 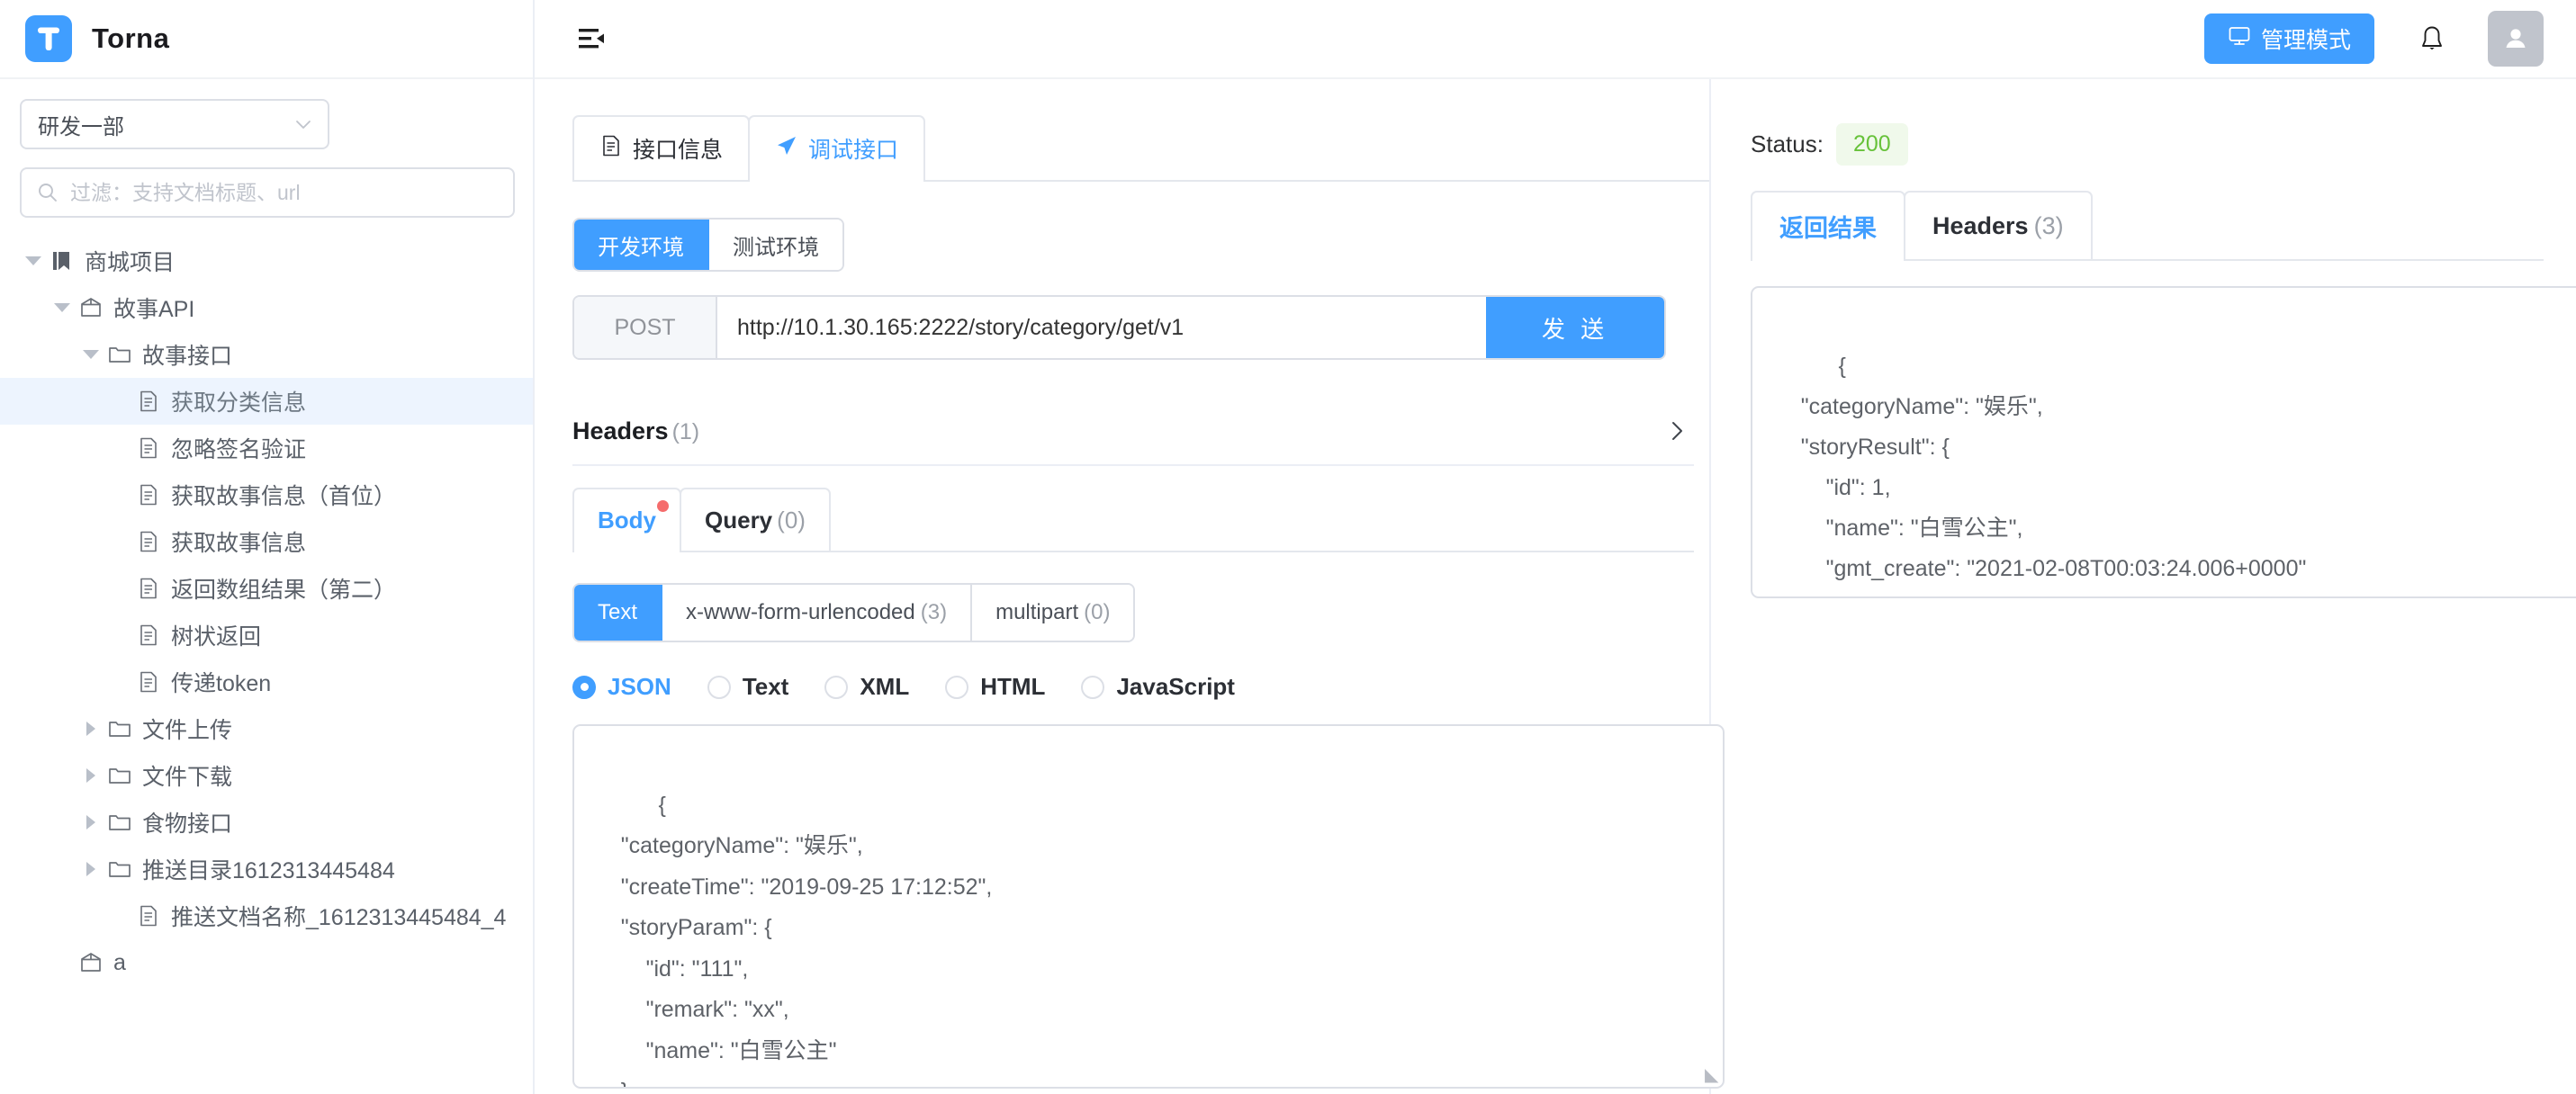 I want to click on tree-node: 故事API, so click(x=266, y=307).